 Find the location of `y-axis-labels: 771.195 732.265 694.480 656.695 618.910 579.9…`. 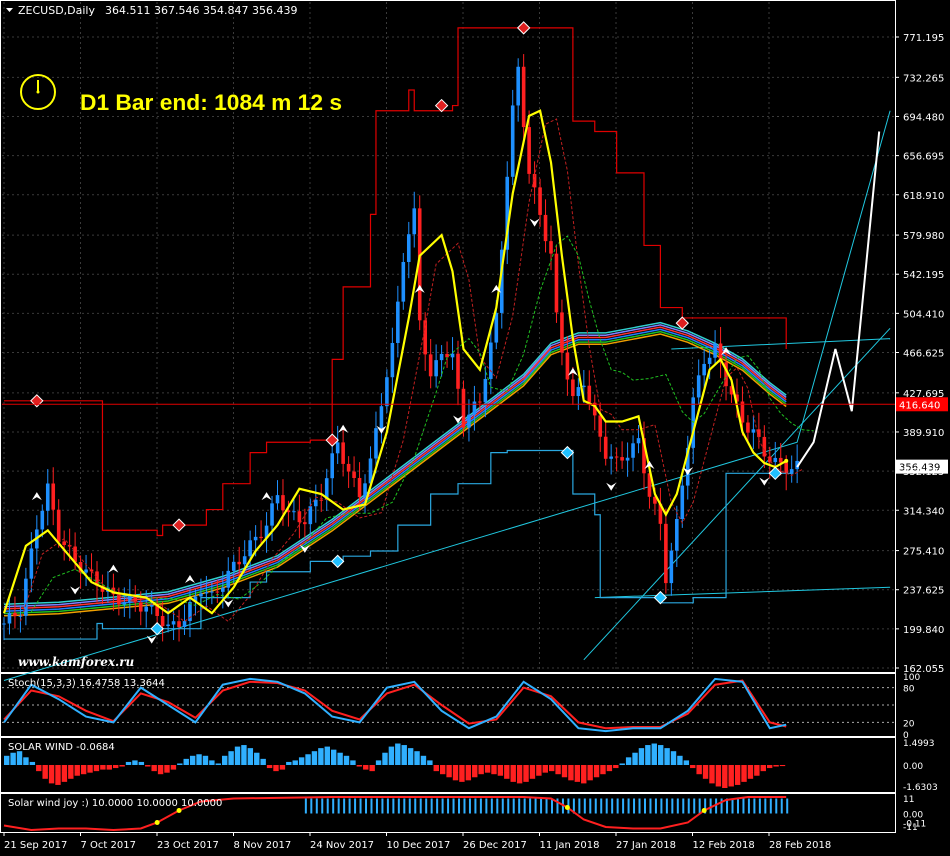

y-axis-labels: 771.195 732.265 694.480 656.695 618.910 579.9… is located at coordinates (919, 354).